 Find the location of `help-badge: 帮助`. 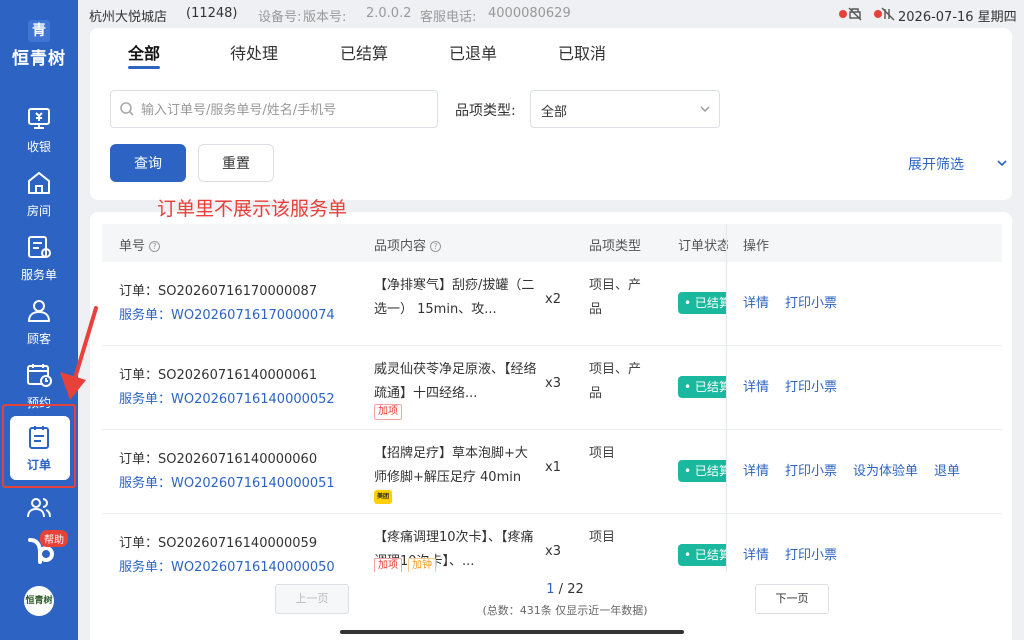

help-badge: 帮助 is located at coordinates (54, 538).